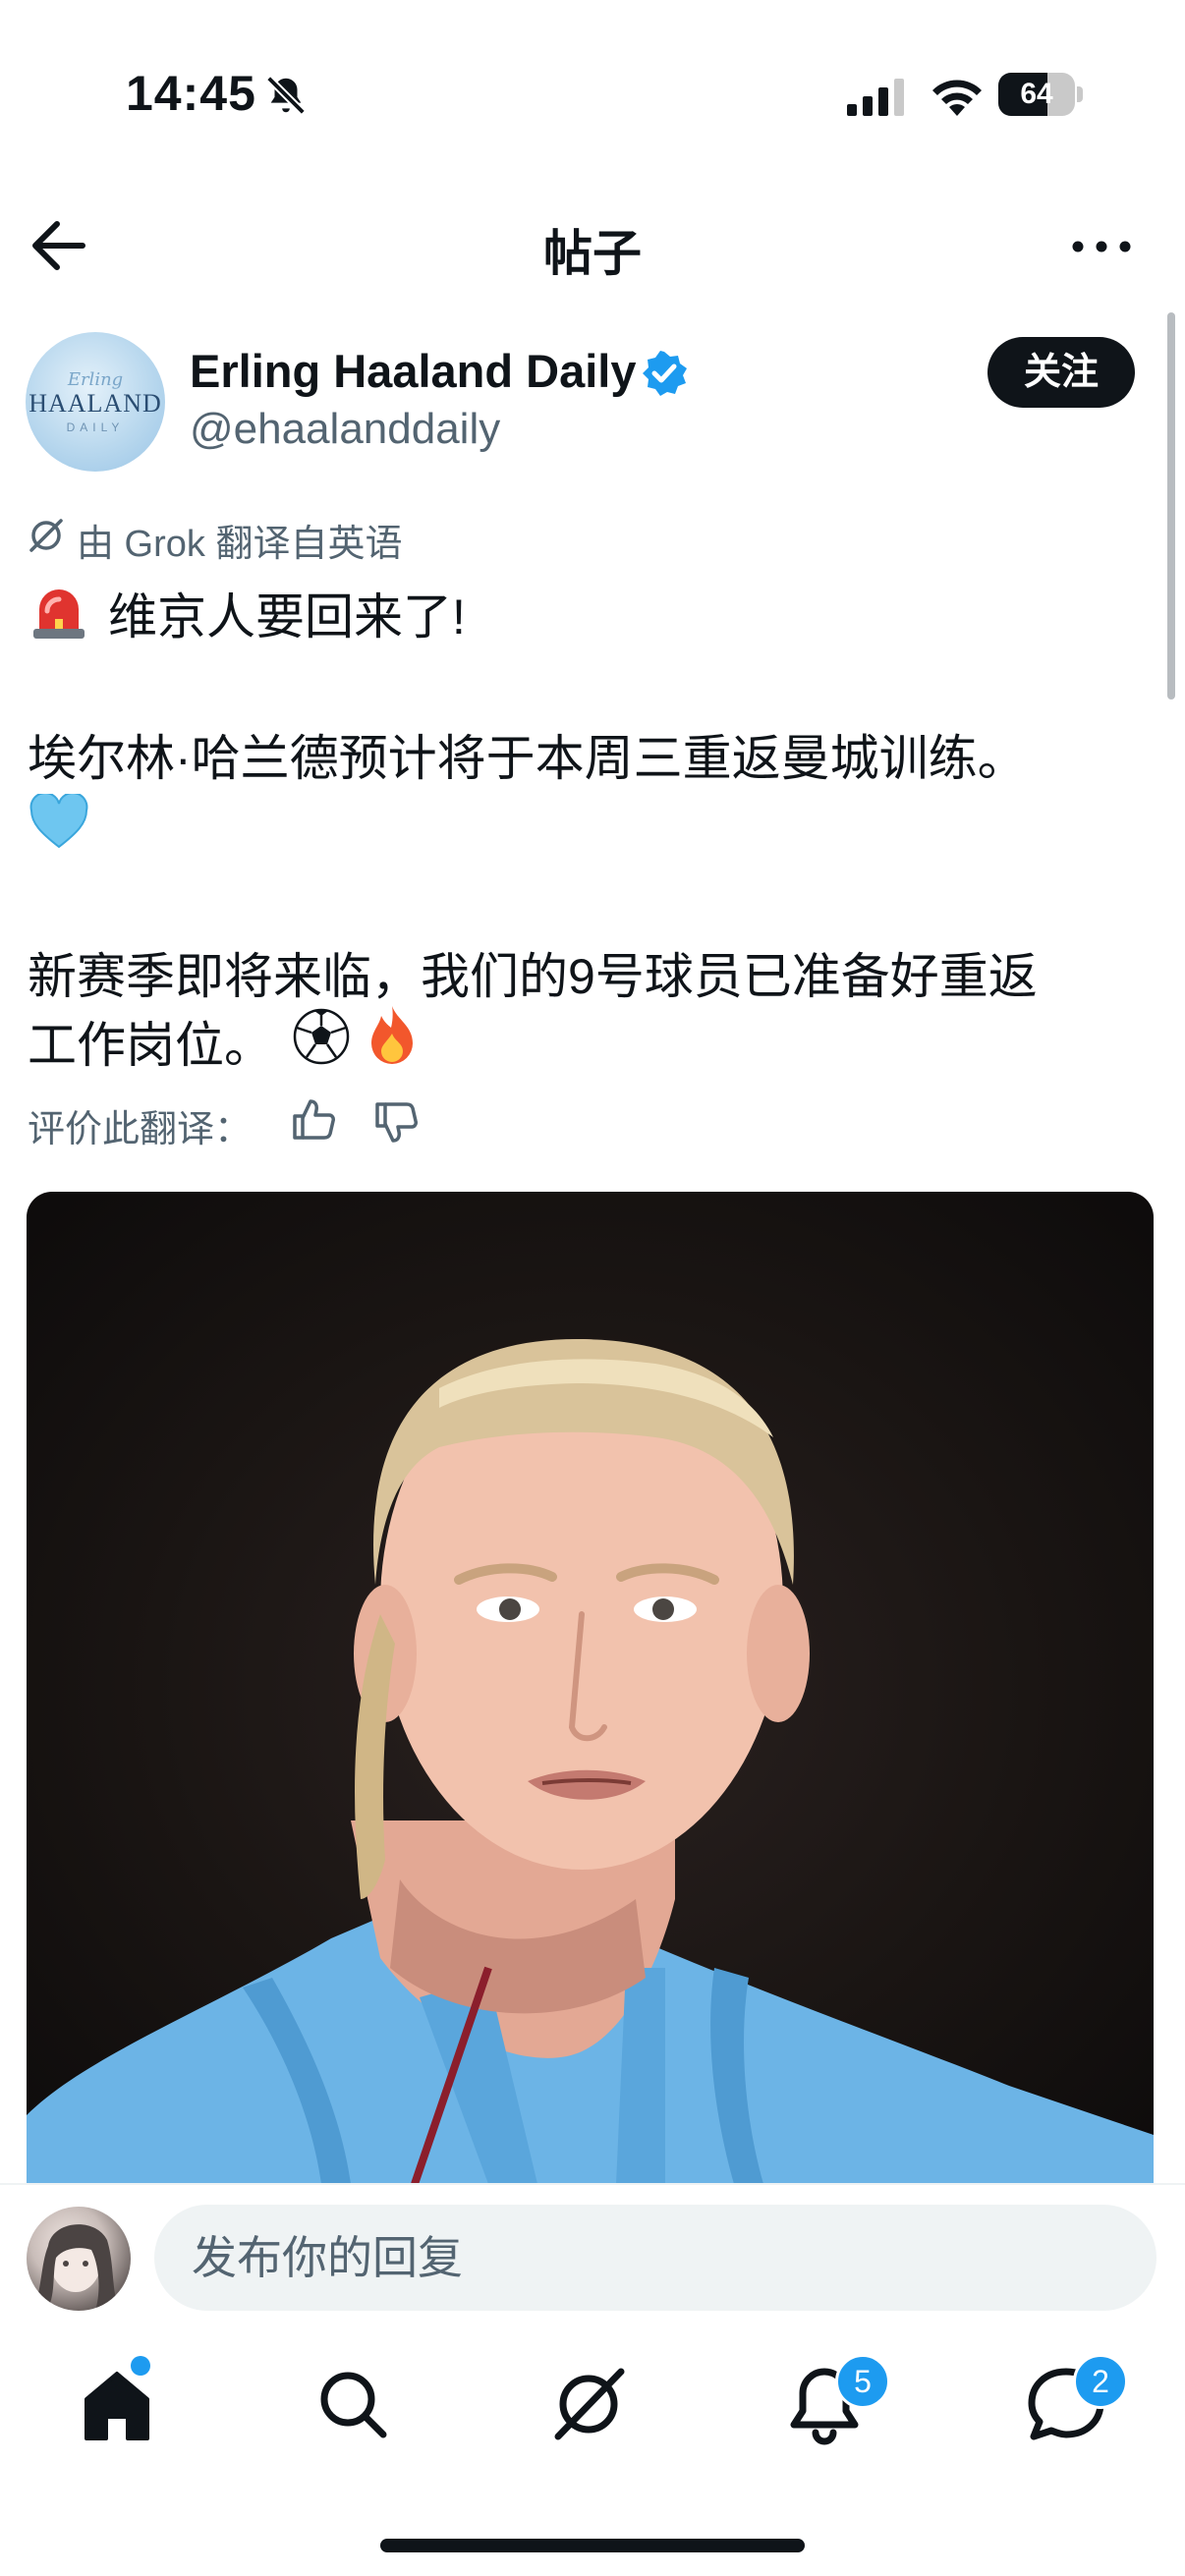  Describe the element at coordinates (396, 1123) in the screenshot. I see `thumbs-down-icon` at that location.